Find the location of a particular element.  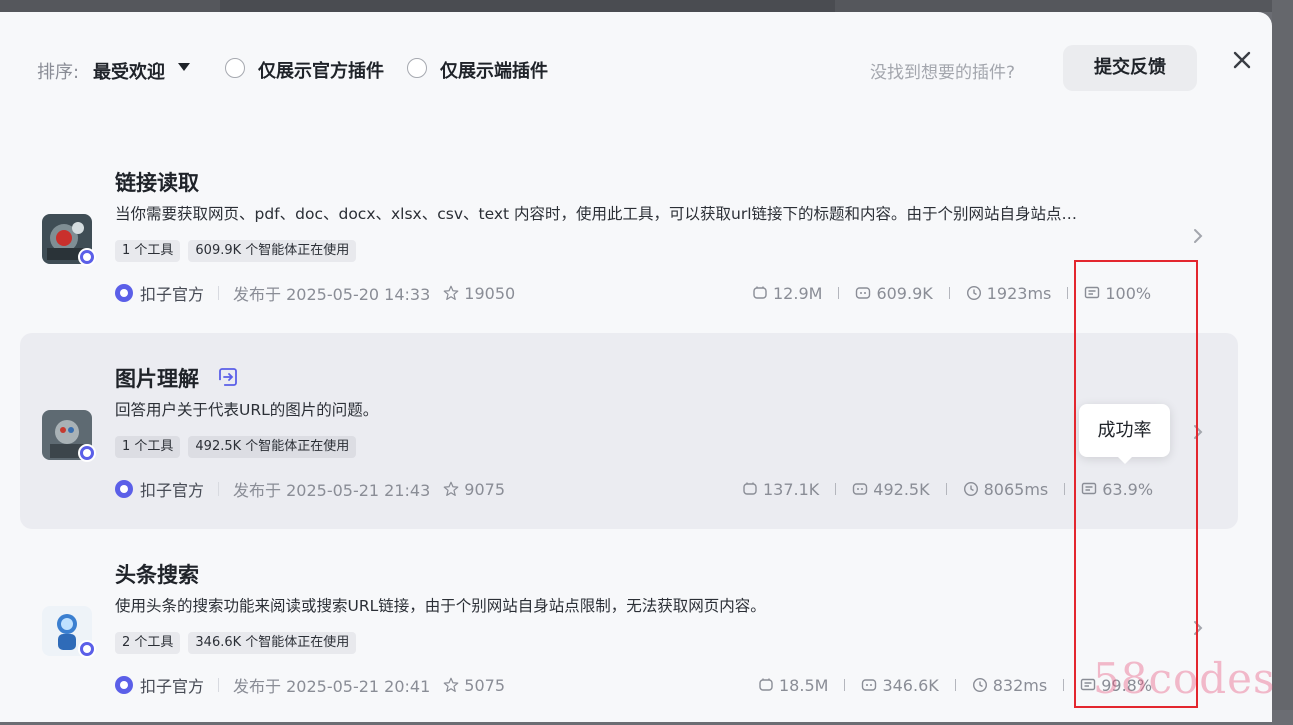

latency-value: 1923ms is located at coordinates (1019, 293).